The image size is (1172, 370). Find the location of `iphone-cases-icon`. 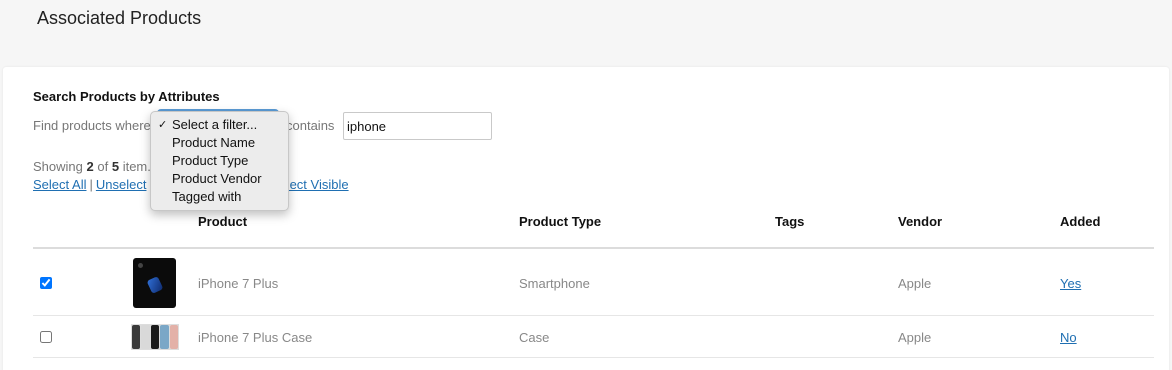

iphone-cases-icon is located at coordinates (155, 337).